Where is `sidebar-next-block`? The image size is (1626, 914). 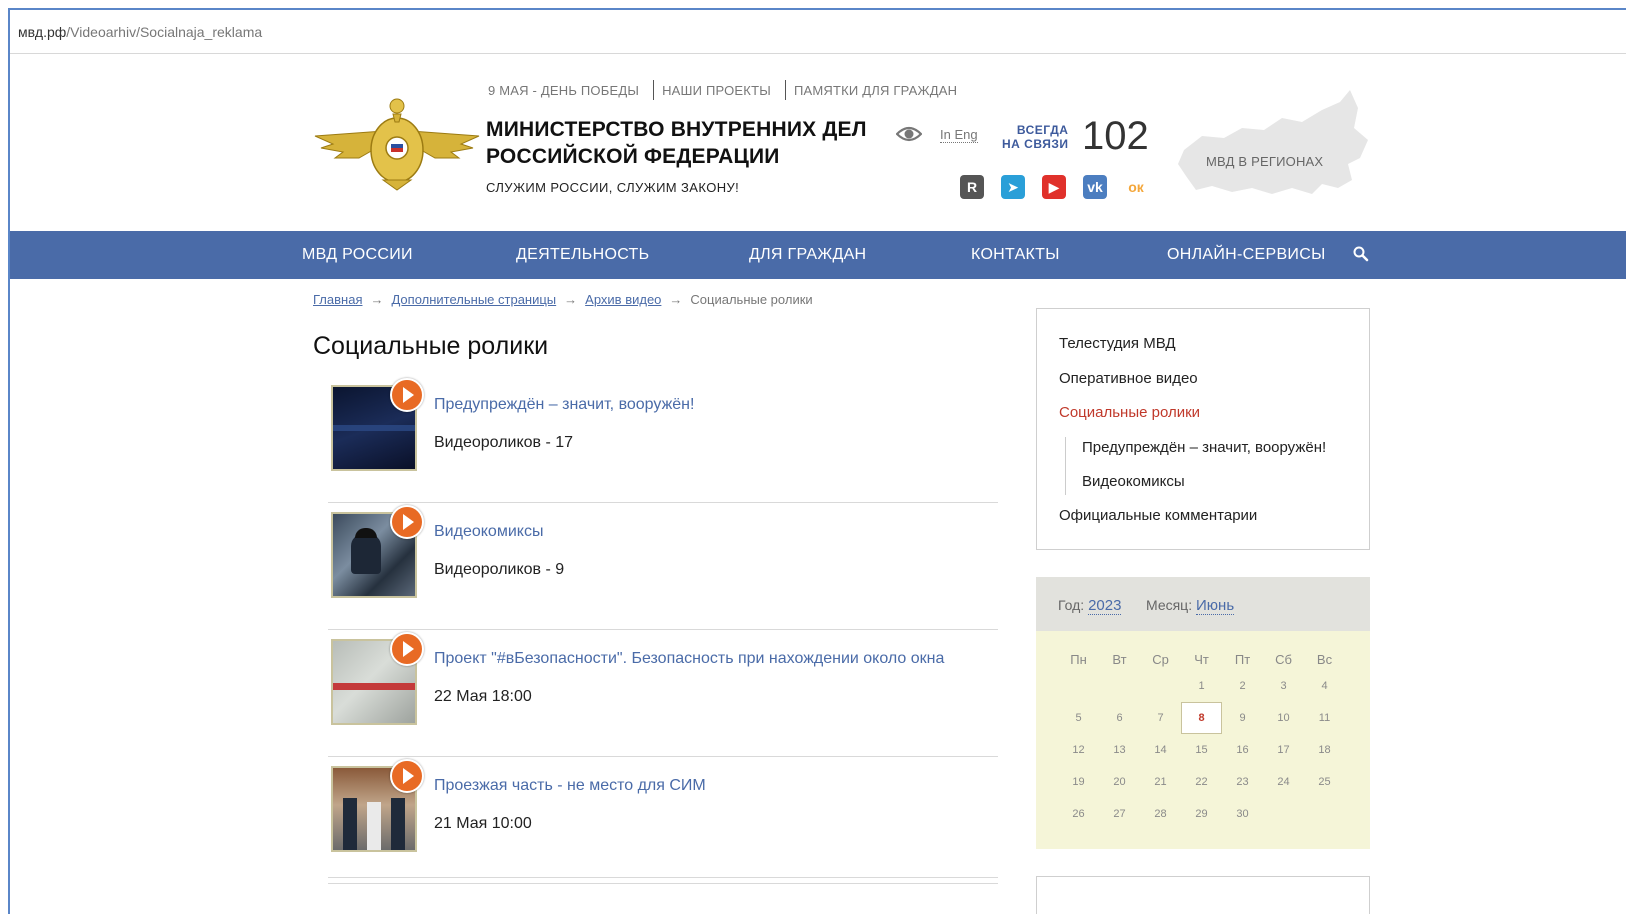
sidebar-next-block is located at coordinates (1203, 895).